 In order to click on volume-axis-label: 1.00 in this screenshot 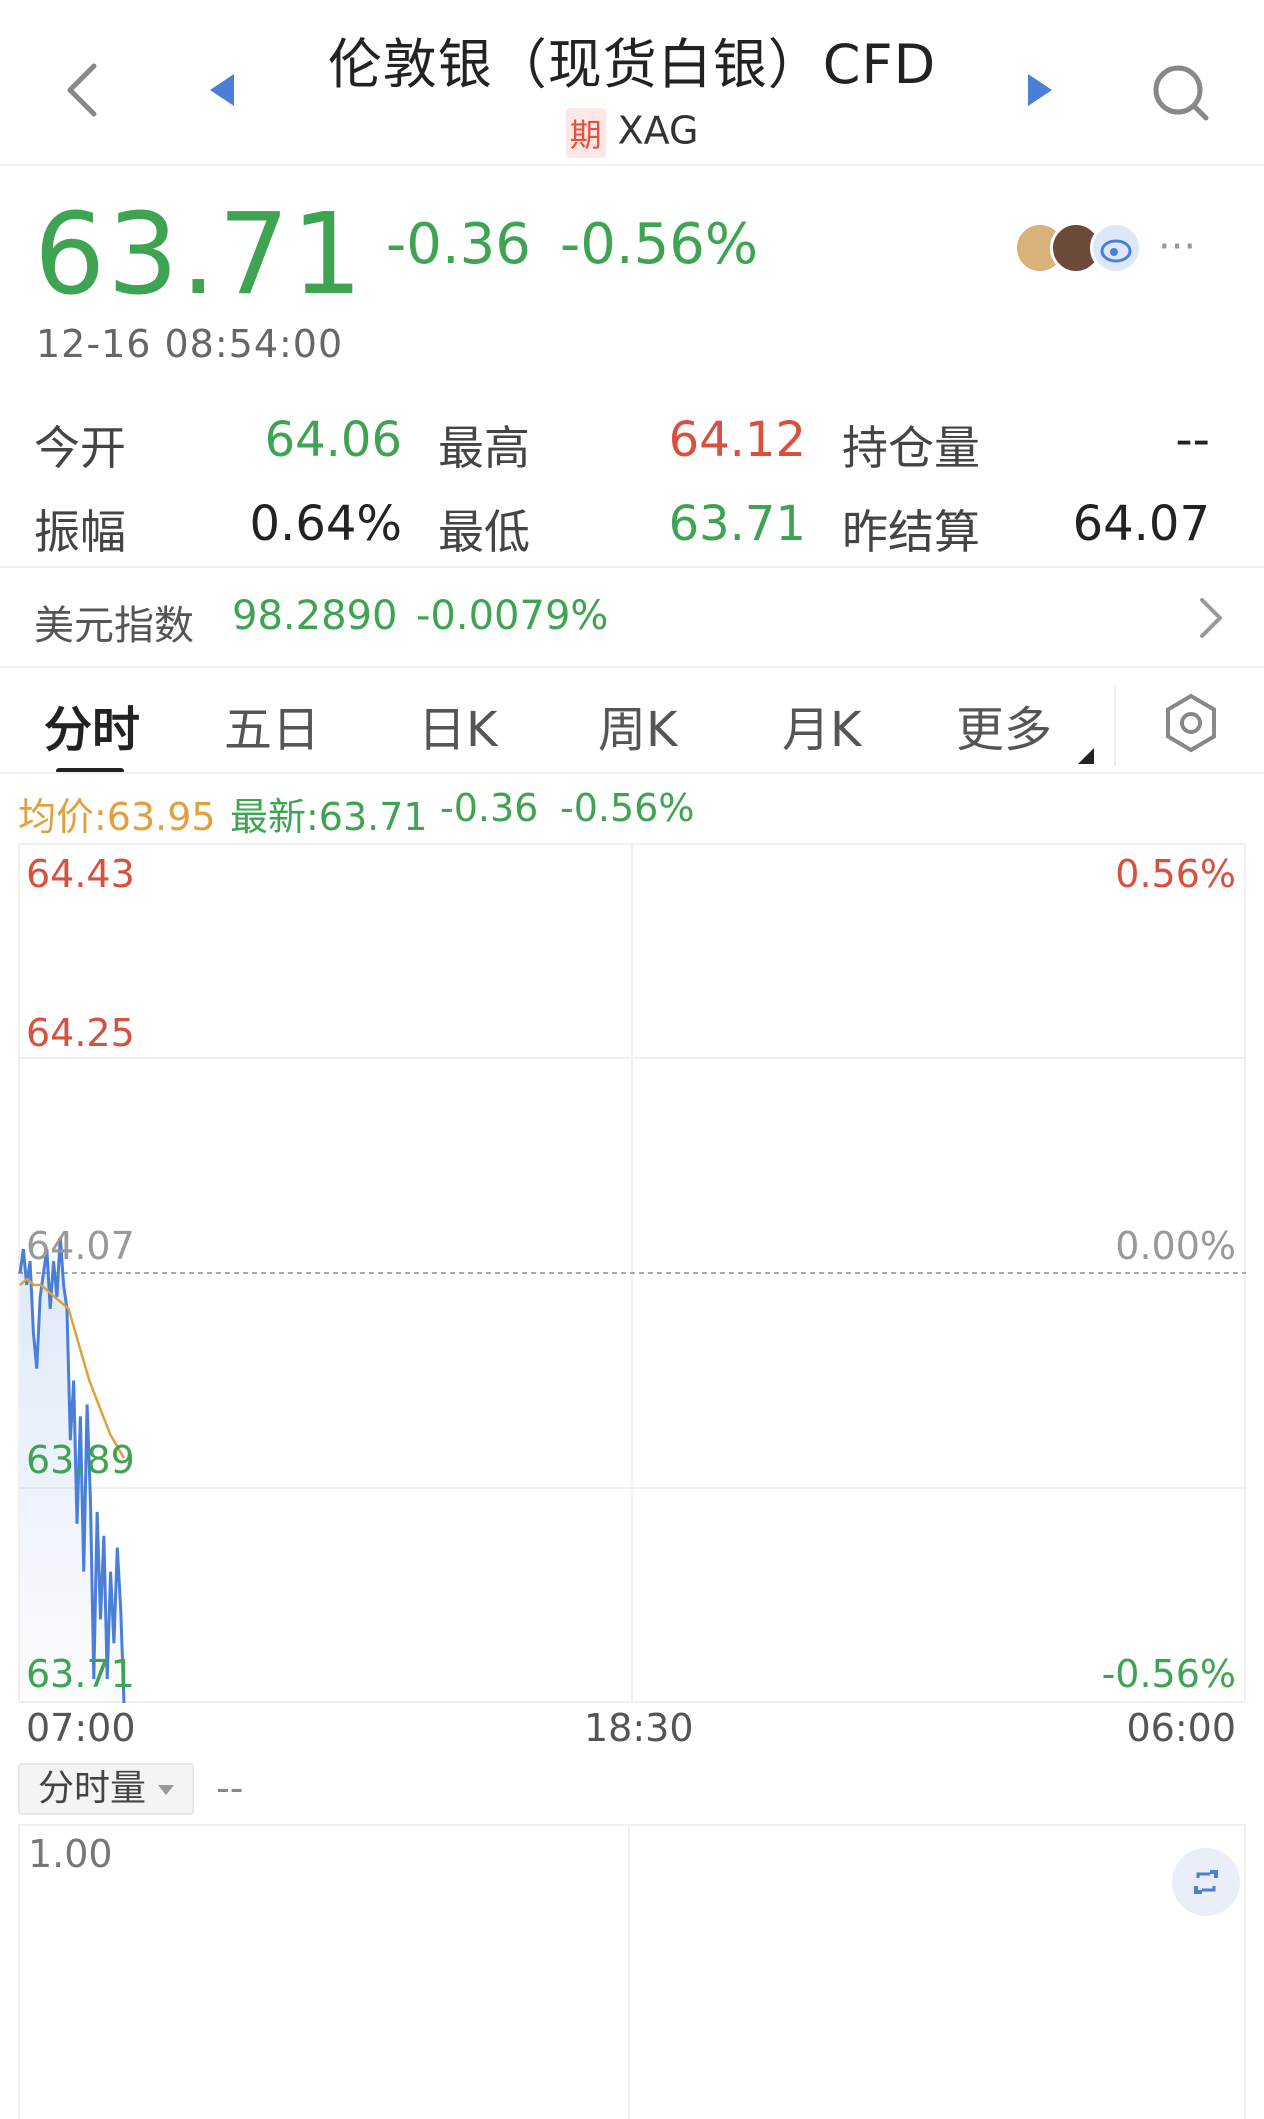, I will do `click(70, 1854)`.